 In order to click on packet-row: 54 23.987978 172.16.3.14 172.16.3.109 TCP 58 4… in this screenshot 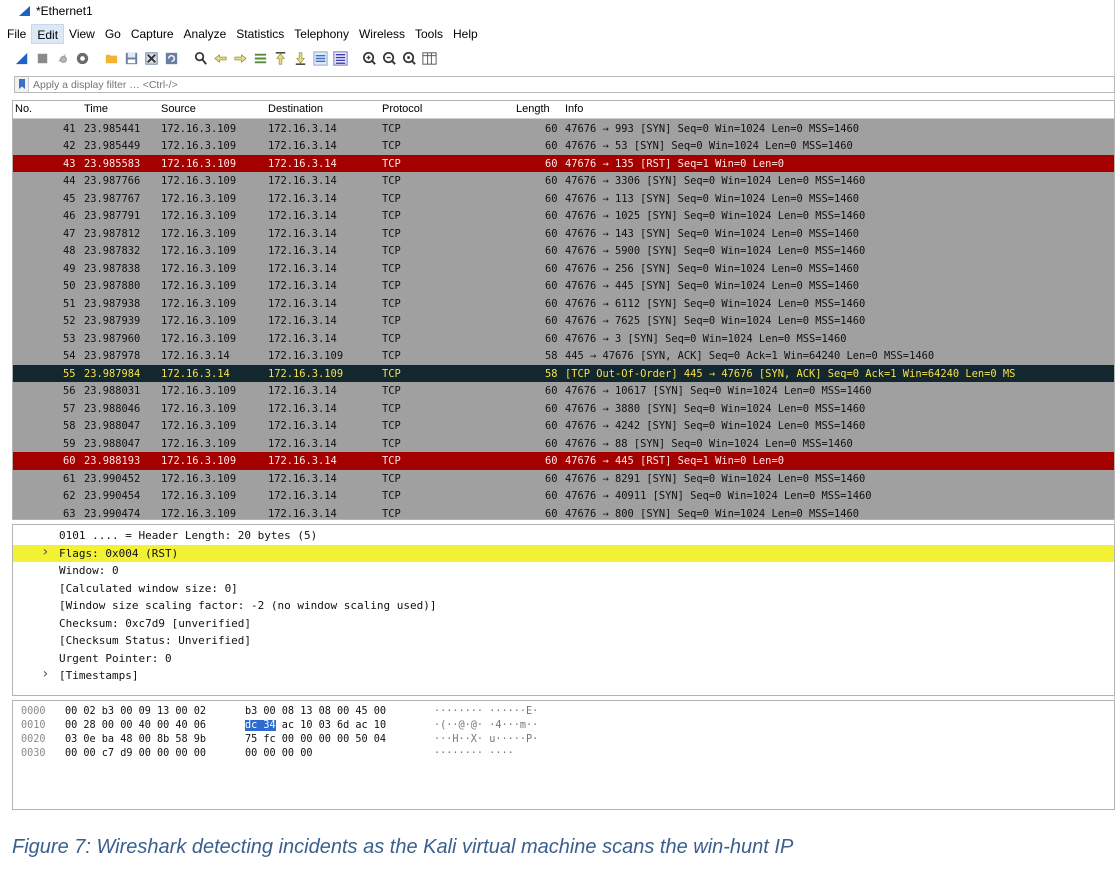, I will do `click(563, 356)`.